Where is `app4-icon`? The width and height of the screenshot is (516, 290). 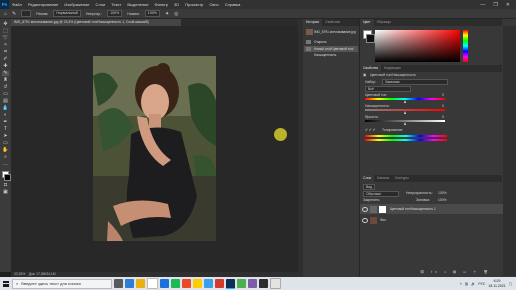 app4-icon is located at coordinates (263, 283).